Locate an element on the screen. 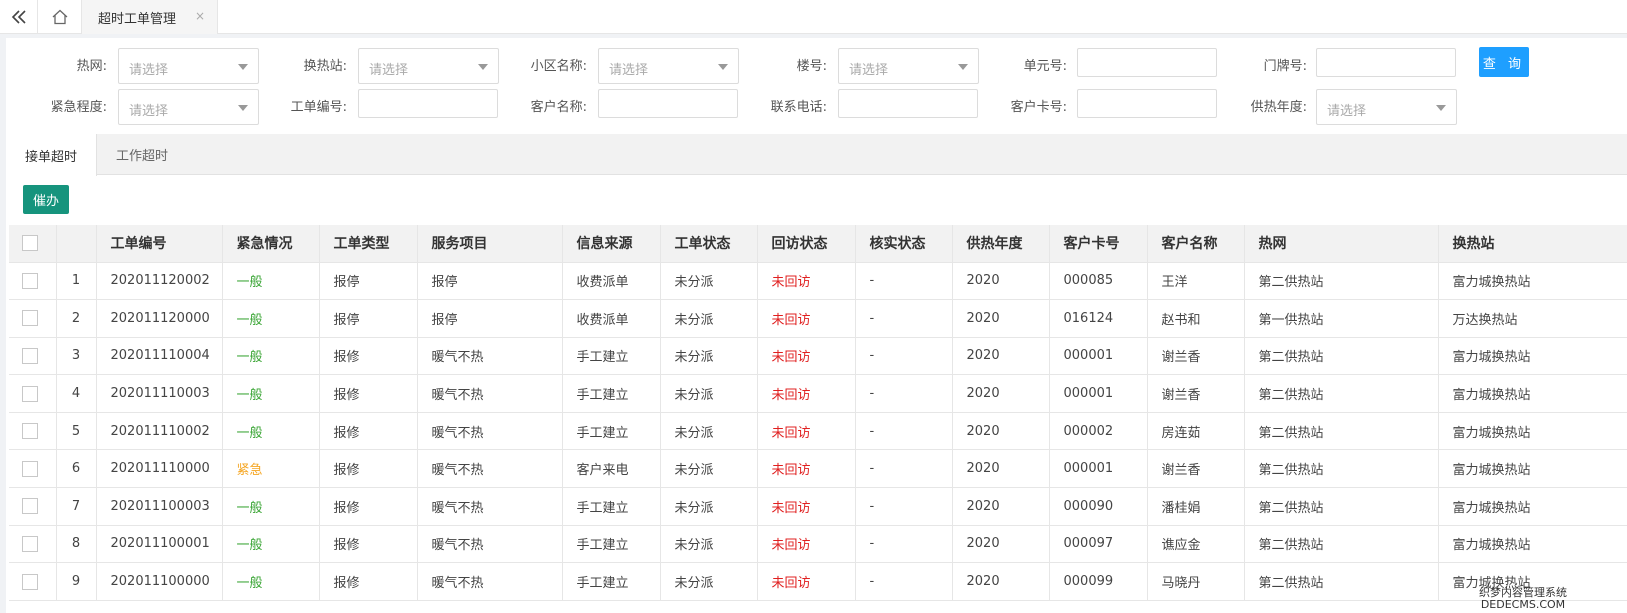 The width and height of the screenshot is (1627, 613). cell-name: 谢兰香 is located at coordinates (1196, 356).